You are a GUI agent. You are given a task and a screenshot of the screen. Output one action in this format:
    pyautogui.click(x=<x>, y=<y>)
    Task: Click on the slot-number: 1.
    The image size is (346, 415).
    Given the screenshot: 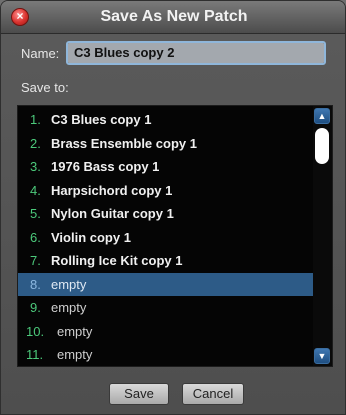 What is the action you would take?
    pyautogui.click(x=35, y=119)
    